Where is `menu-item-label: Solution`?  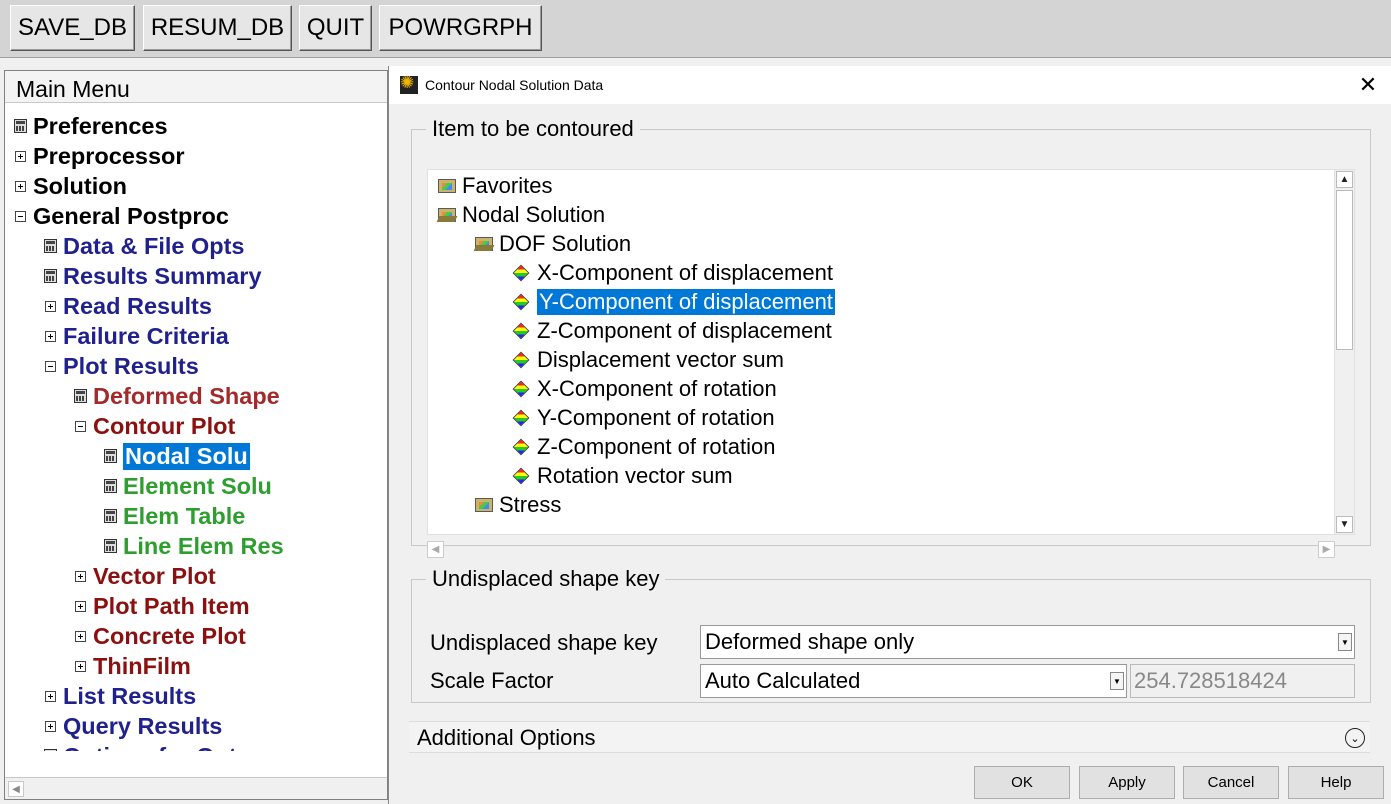 menu-item-label: Solution is located at coordinates (80, 185).